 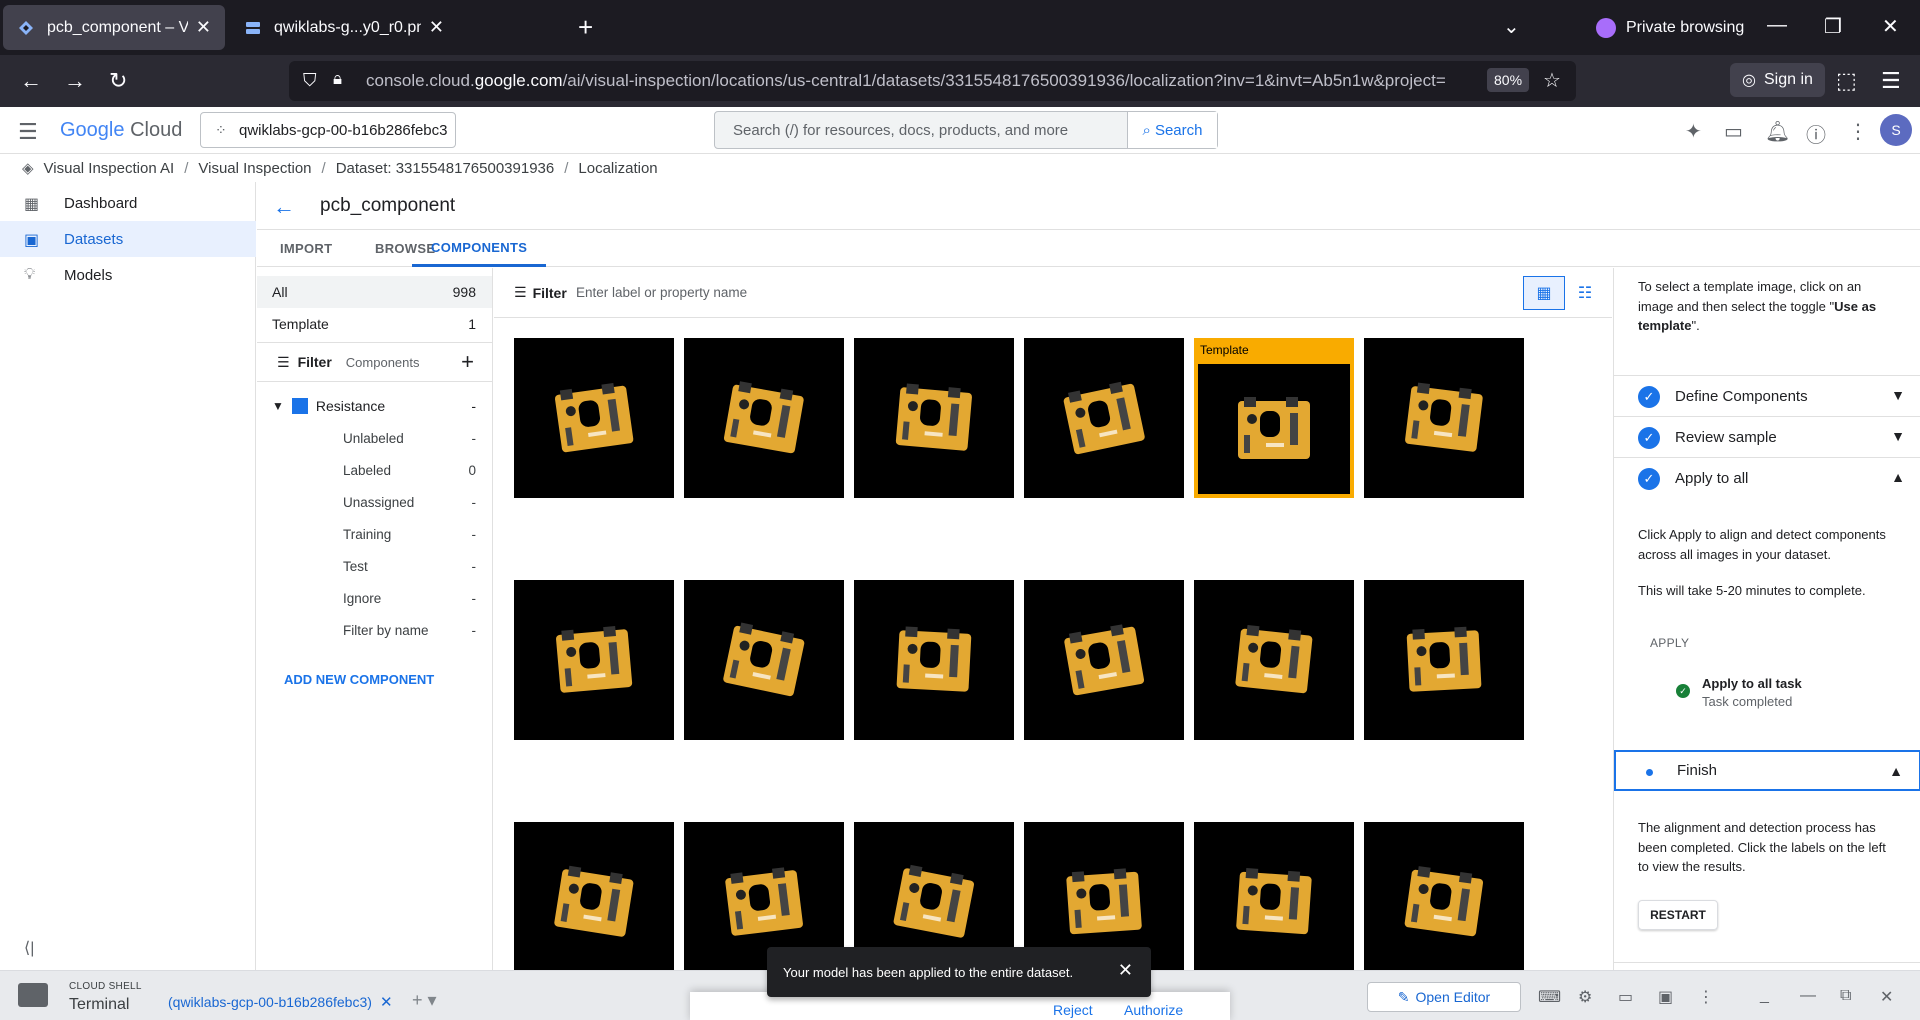 I want to click on avatar: S, so click(x=1896, y=130).